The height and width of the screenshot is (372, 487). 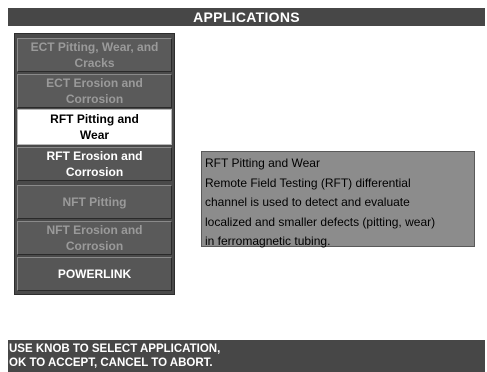 I want to click on app-item-label: RFT Erosion and Corrosion, so click(x=94, y=164).